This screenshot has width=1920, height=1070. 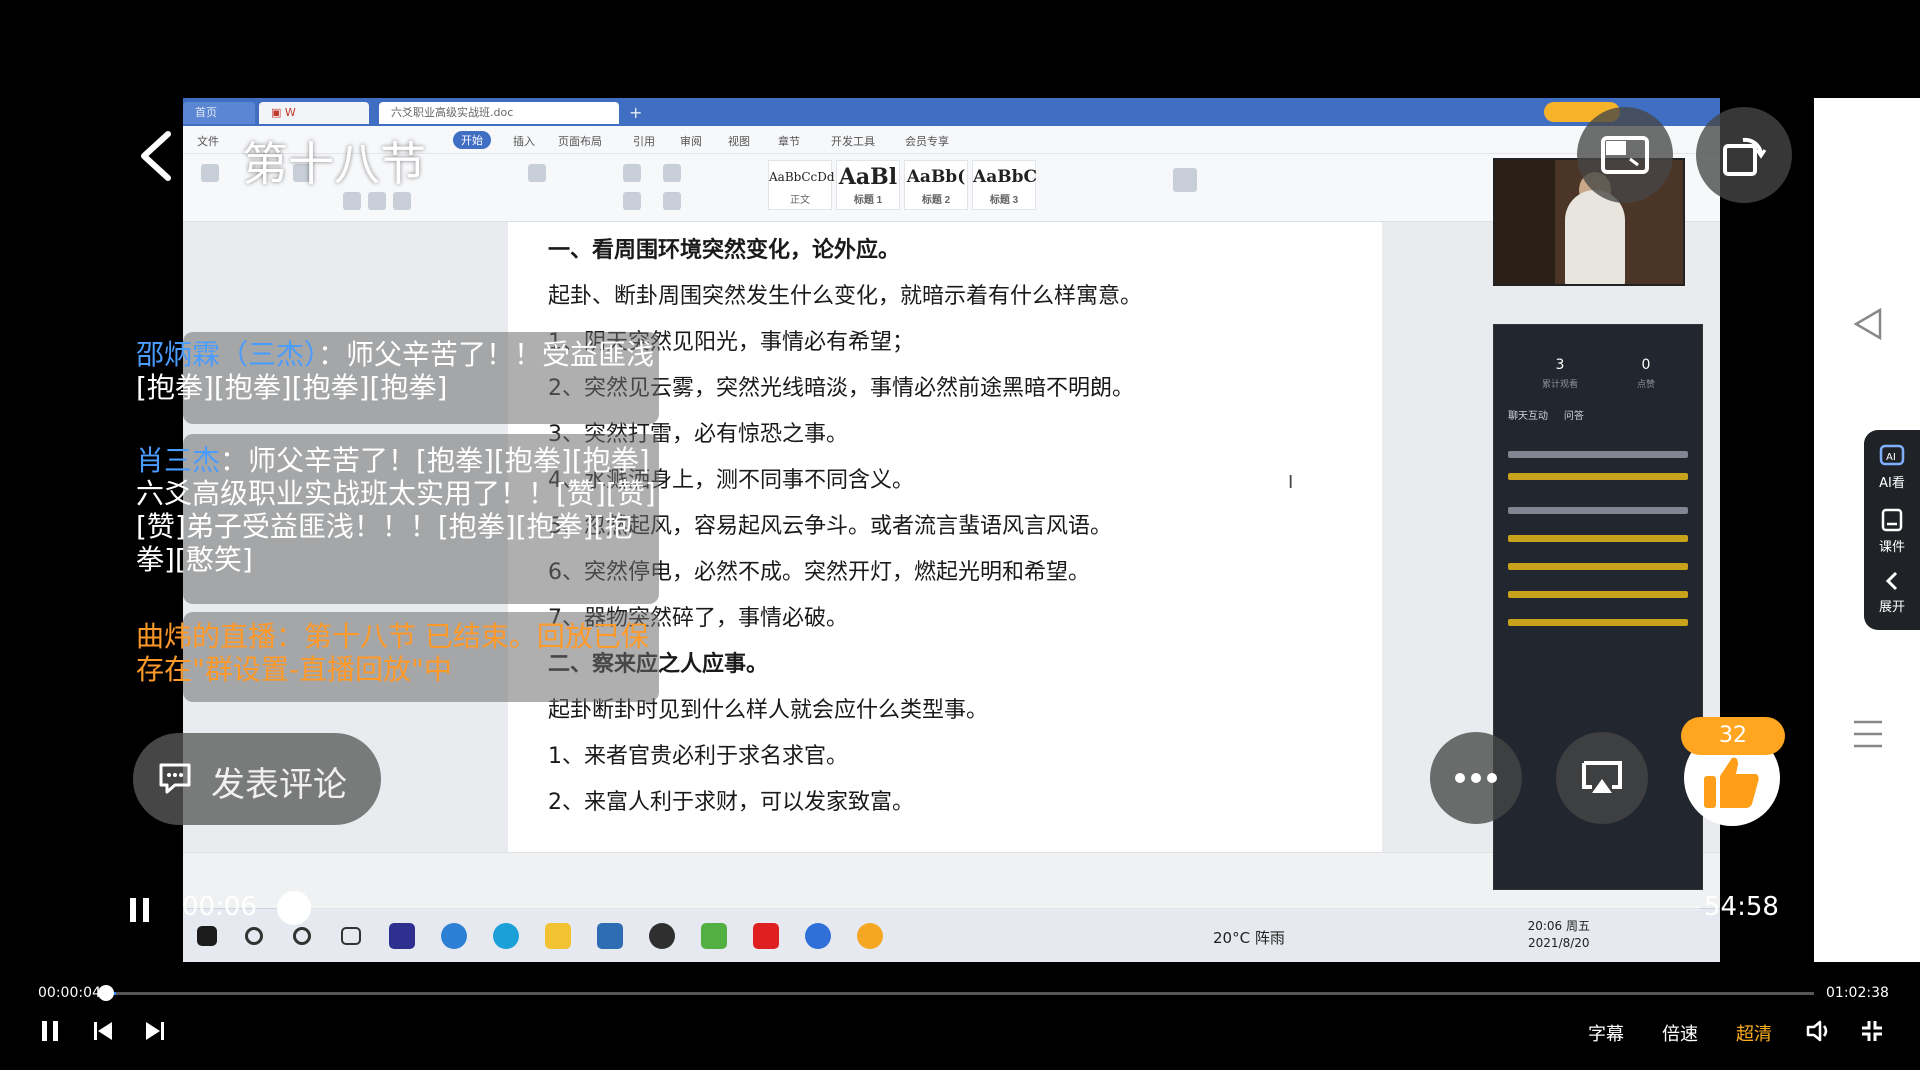 What do you see at coordinates (314, 113) in the screenshot?
I see `wps-logo: ▣ W` at bounding box center [314, 113].